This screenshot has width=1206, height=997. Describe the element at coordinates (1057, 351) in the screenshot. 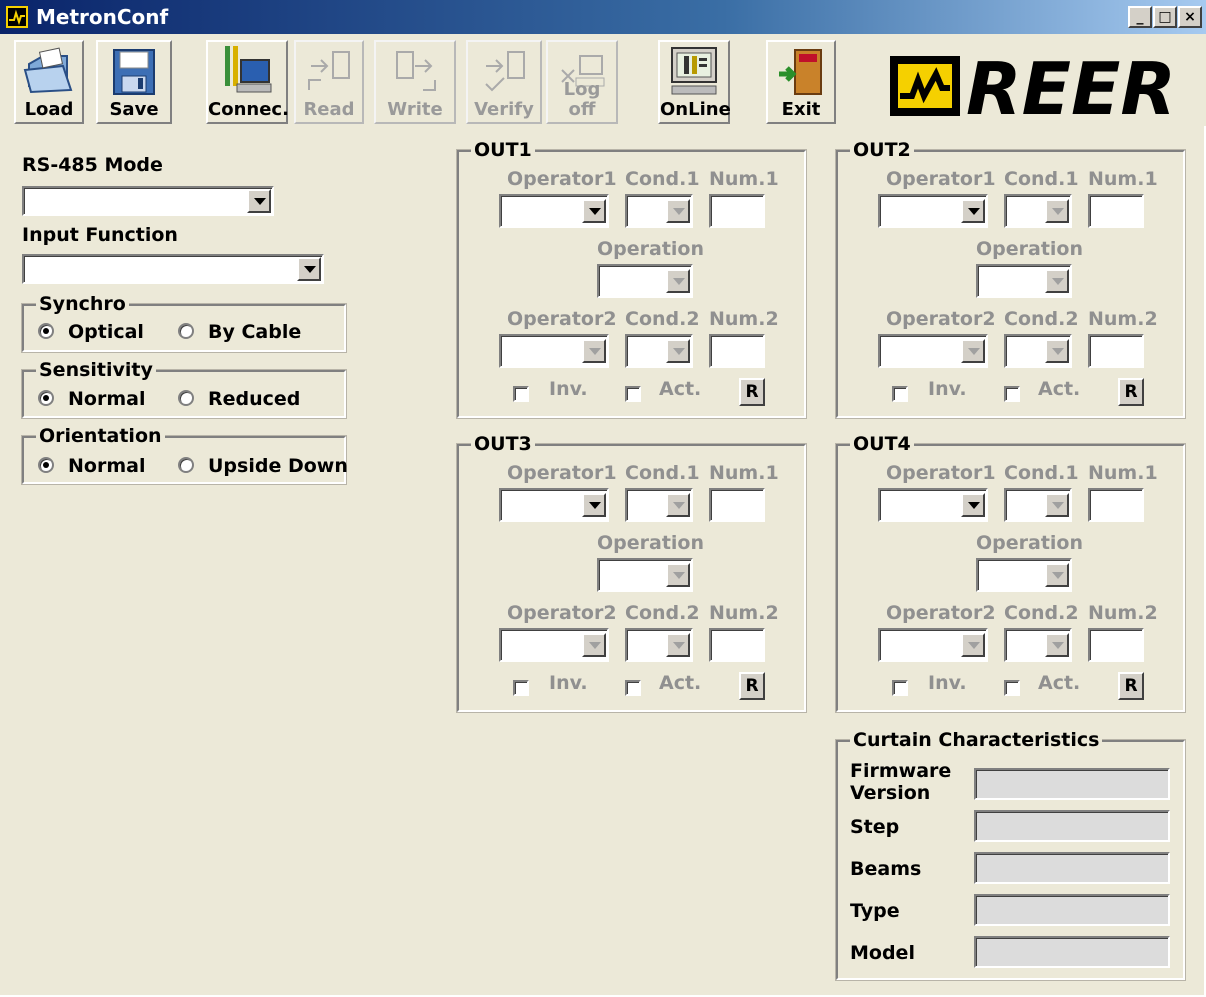

I see `out2-cond2-select-arrow` at that location.